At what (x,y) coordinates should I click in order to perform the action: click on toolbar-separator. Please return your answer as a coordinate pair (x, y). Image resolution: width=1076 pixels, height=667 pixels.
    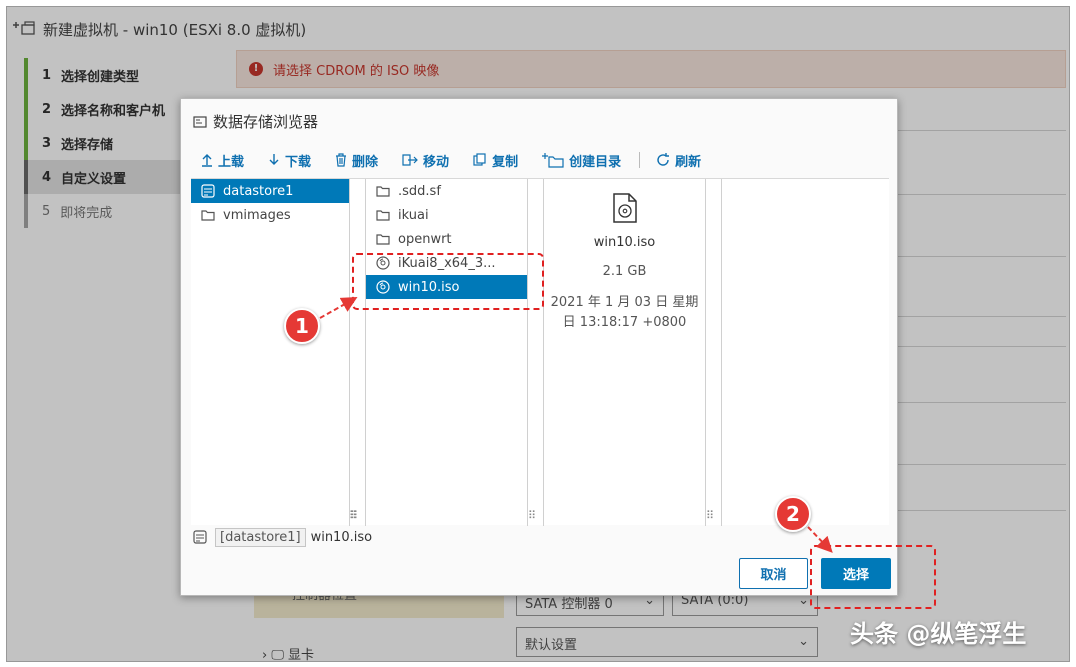
    Looking at the image, I should click on (640, 160).